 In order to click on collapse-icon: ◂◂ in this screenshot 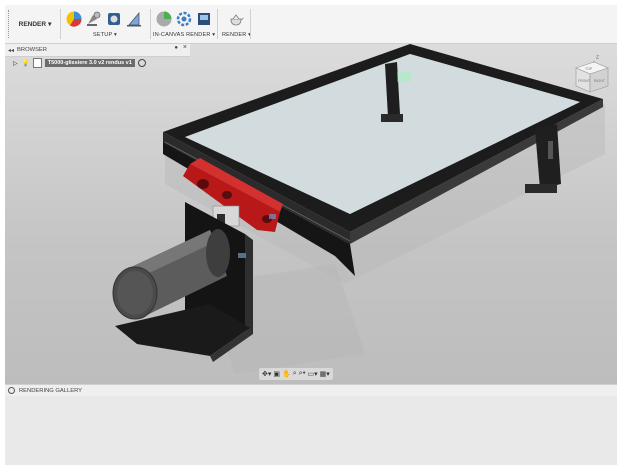, I will do `click(11, 50)`.